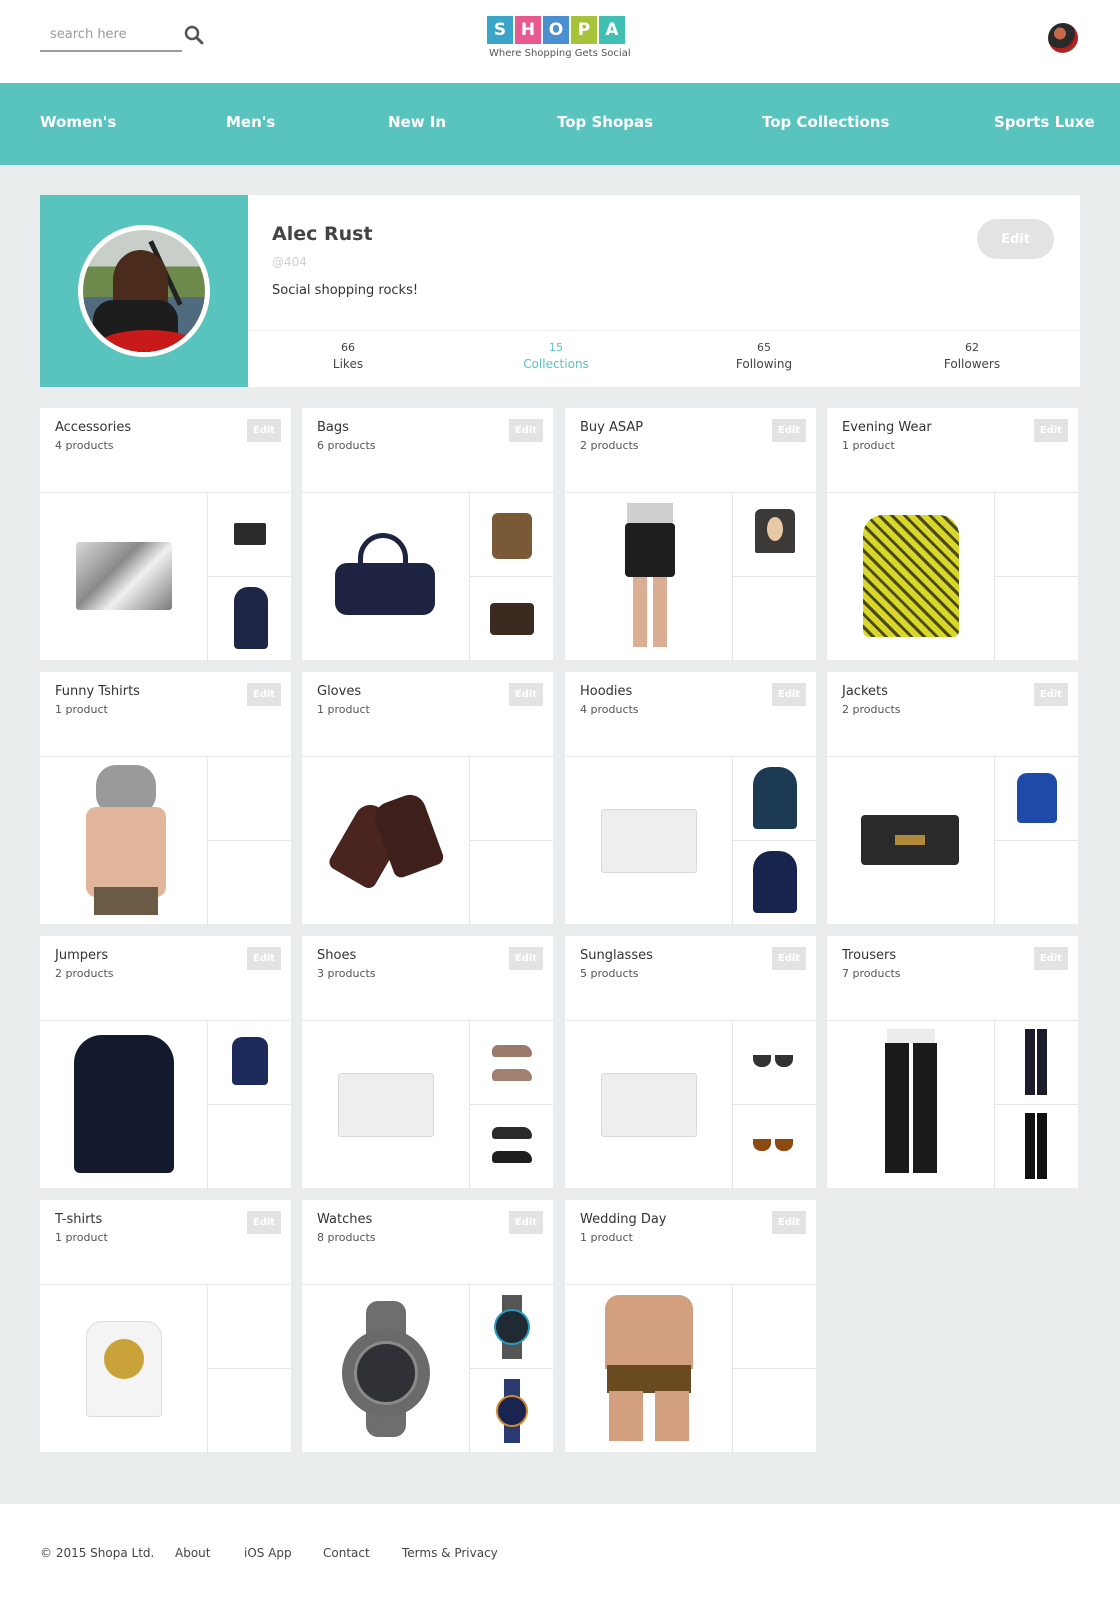 This screenshot has height=1613, width=1120. What do you see at coordinates (192, 1553) in the screenshot?
I see `footer-link-about: About` at bounding box center [192, 1553].